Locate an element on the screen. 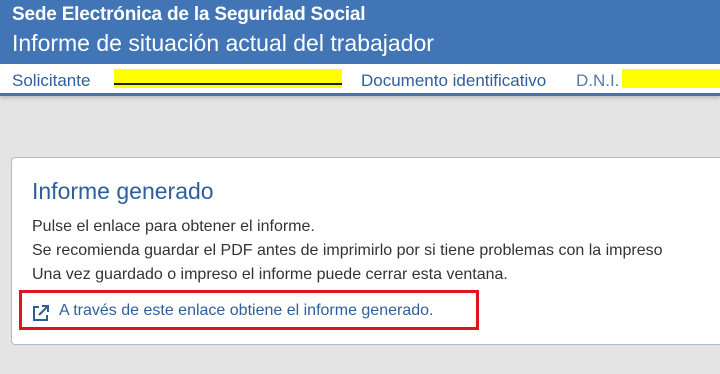 This screenshot has height=374, width=720. document-label: Documento identificativo is located at coordinates (454, 80).